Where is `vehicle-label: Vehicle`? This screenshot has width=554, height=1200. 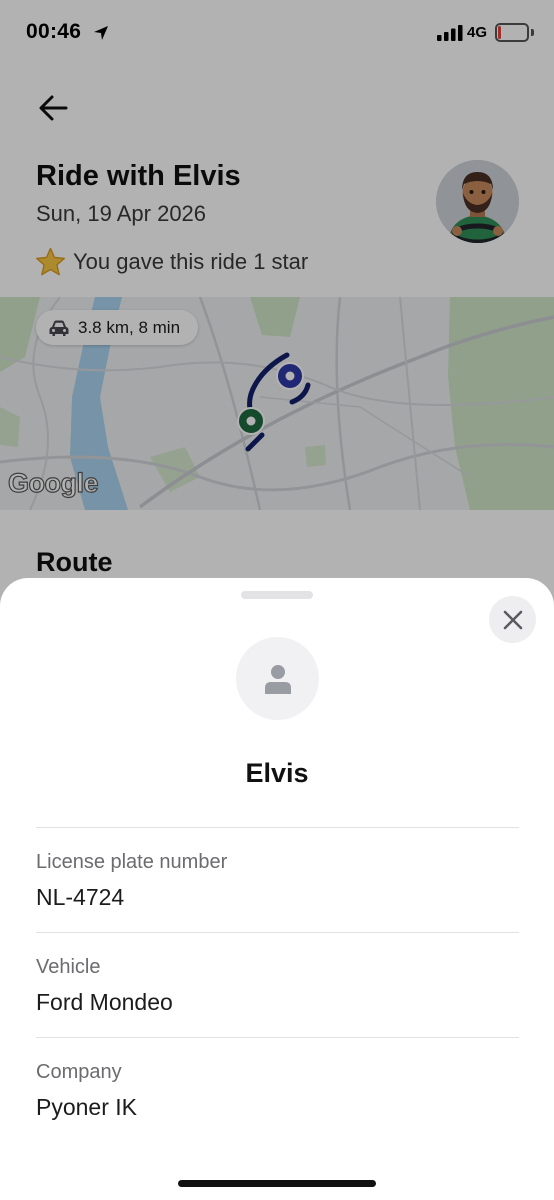 vehicle-label: Vehicle is located at coordinates (68, 967).